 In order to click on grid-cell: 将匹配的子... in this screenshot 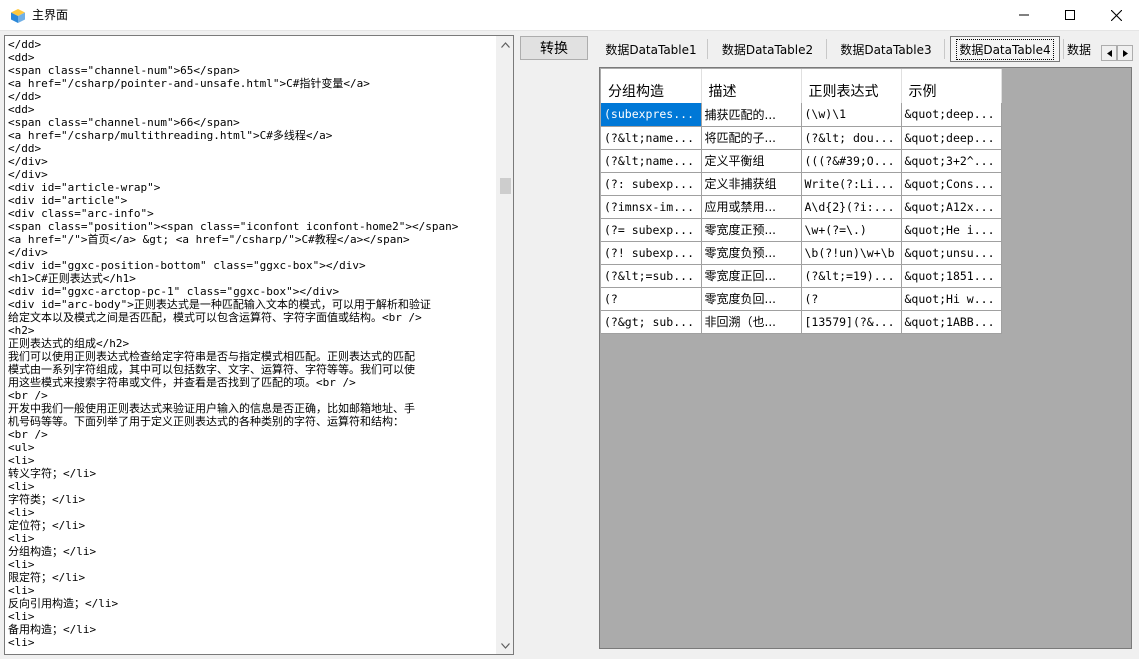, I will do `click(751, 138)`.